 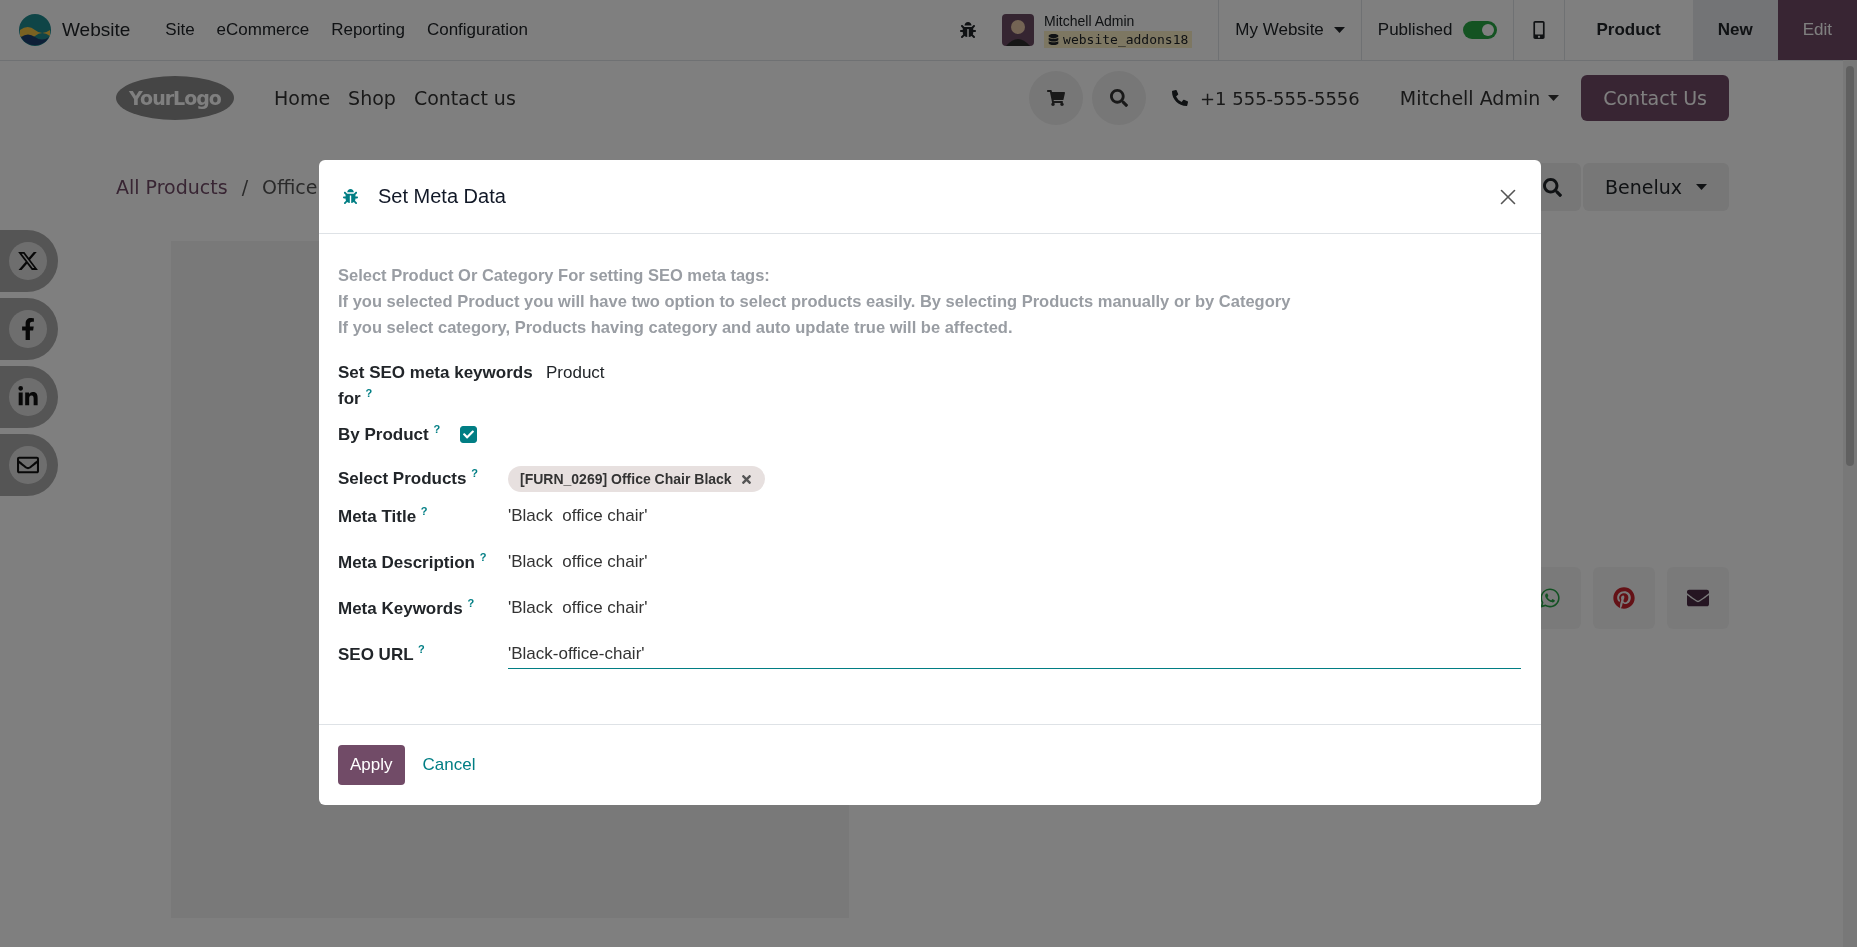 What do you see at coordinates (302, 98) in the screenshot?
I see `site-menu-link: Home` at bounding box center [302, 98].